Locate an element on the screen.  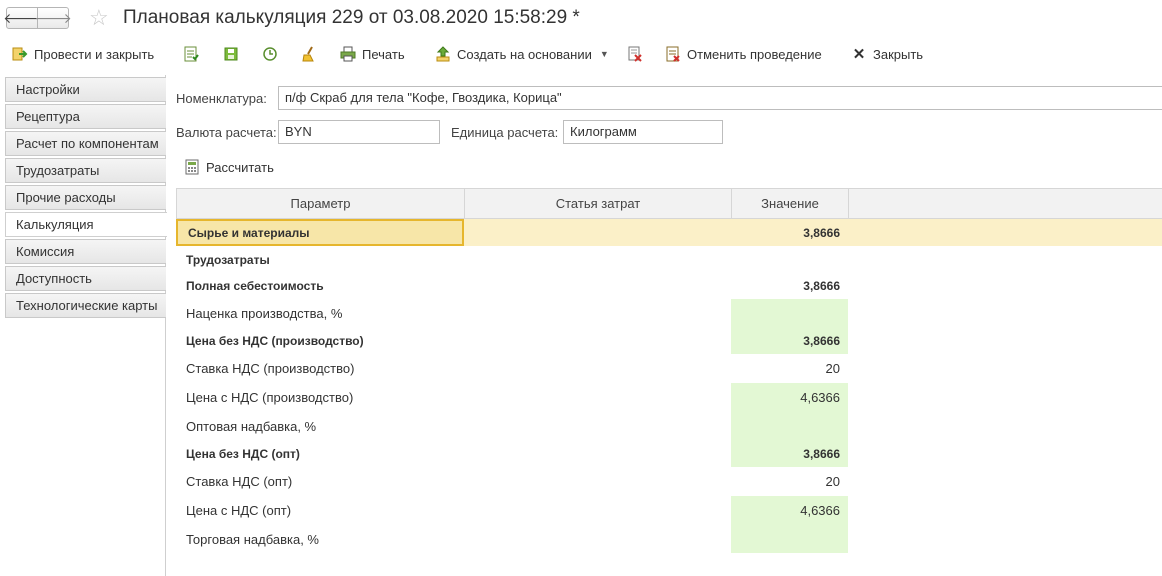
column-header-cost-item: Статья затрат is located at coordinates (598, 203).